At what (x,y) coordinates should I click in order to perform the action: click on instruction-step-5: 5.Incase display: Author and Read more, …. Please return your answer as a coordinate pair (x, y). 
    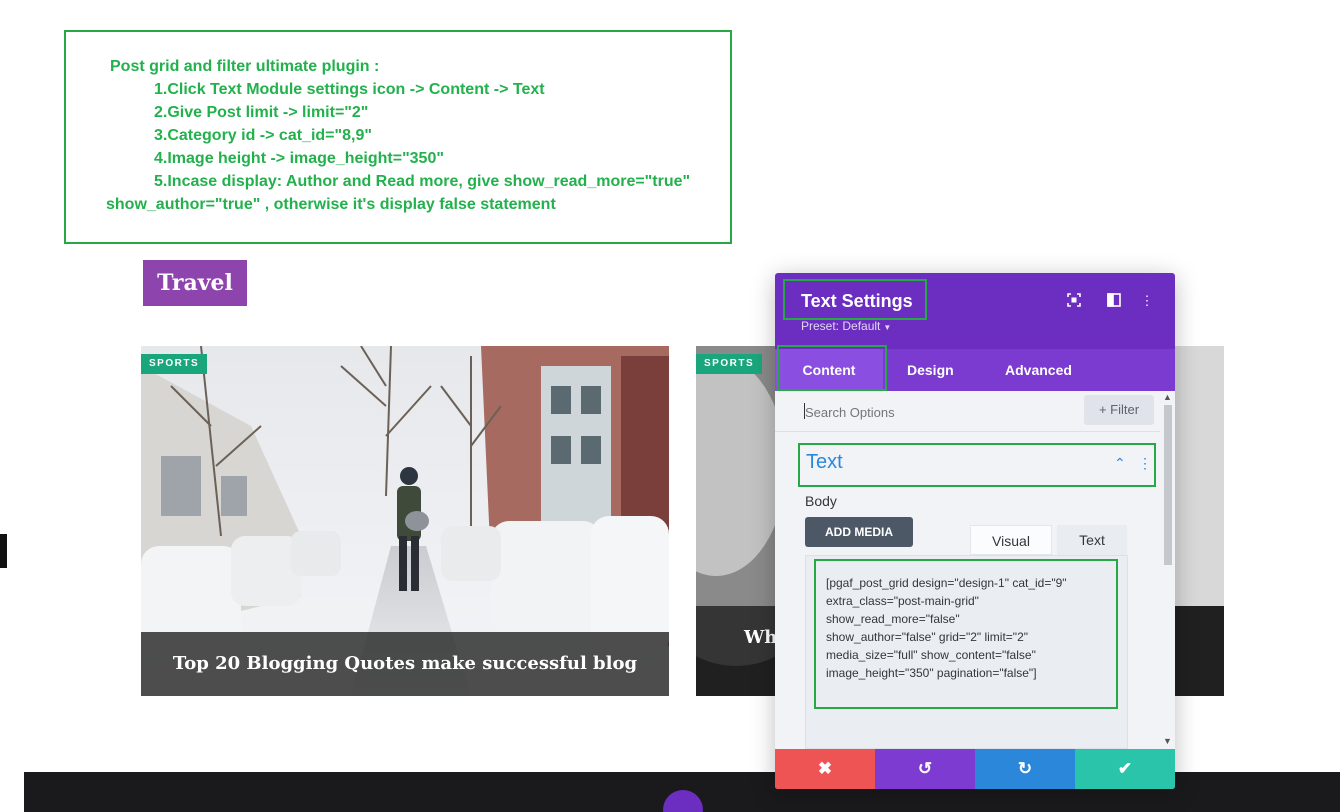
    Looking at the image, I should click on (422, 181).